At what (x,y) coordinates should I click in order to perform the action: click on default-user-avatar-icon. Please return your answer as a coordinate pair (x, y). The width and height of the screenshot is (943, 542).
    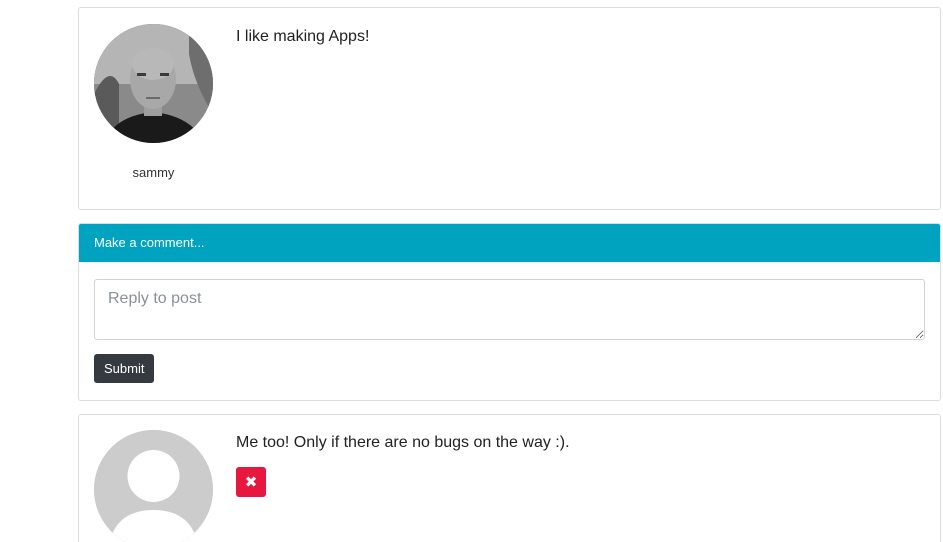
    Looking at the image, I should click on (153, 486).